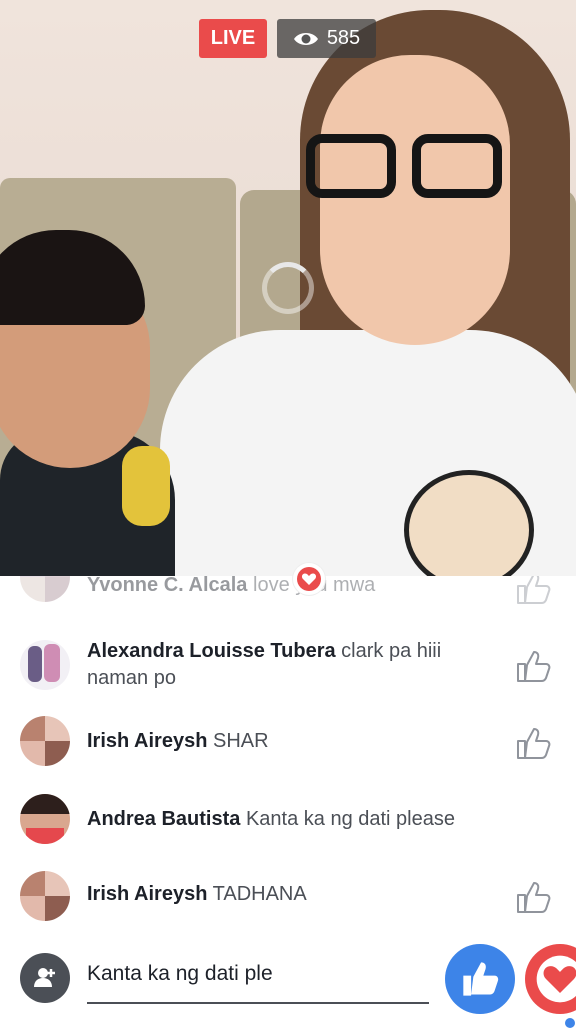 The image size is (576, 1028). I want to click on comment-composer: Kanta ka ng dati ple, so click(288, 982).